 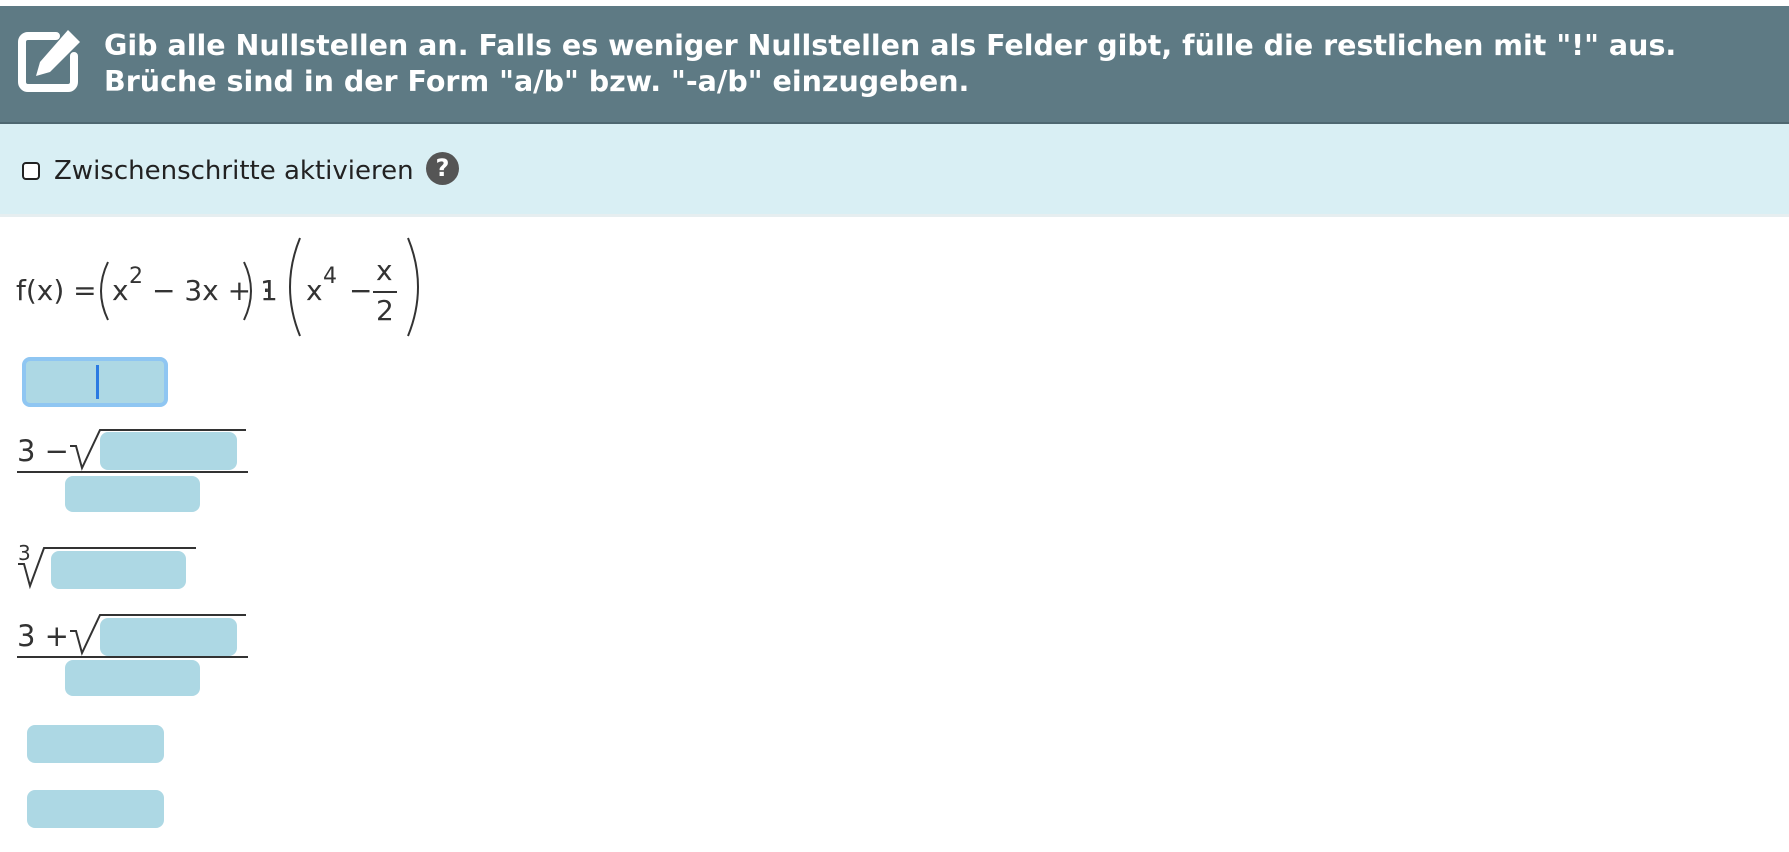 I want to click on answer-field-4-denominator, so click(x=132, y=678).